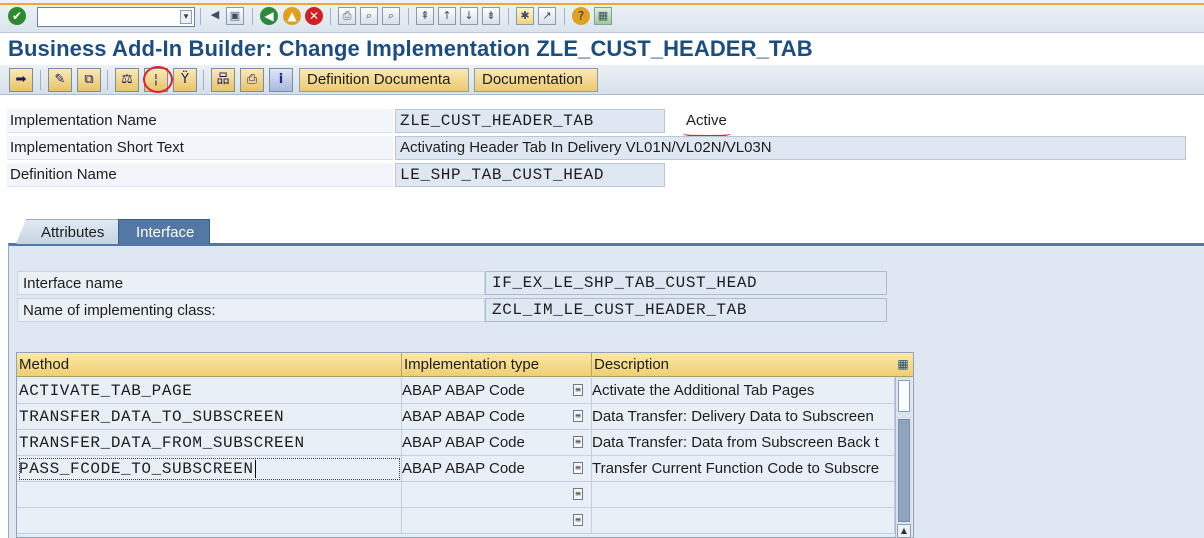 The image size is (1204, 538). Describe the element at coordinates (209, 443) in the screenshot. I see `table-cell-method: TRANSFER_DATA_FROM_SUBSCREEN` at that location.